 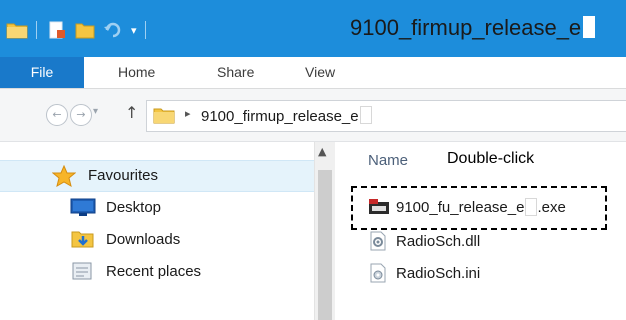 I want to click on tab-share: Share, so click(x=235, y=72).